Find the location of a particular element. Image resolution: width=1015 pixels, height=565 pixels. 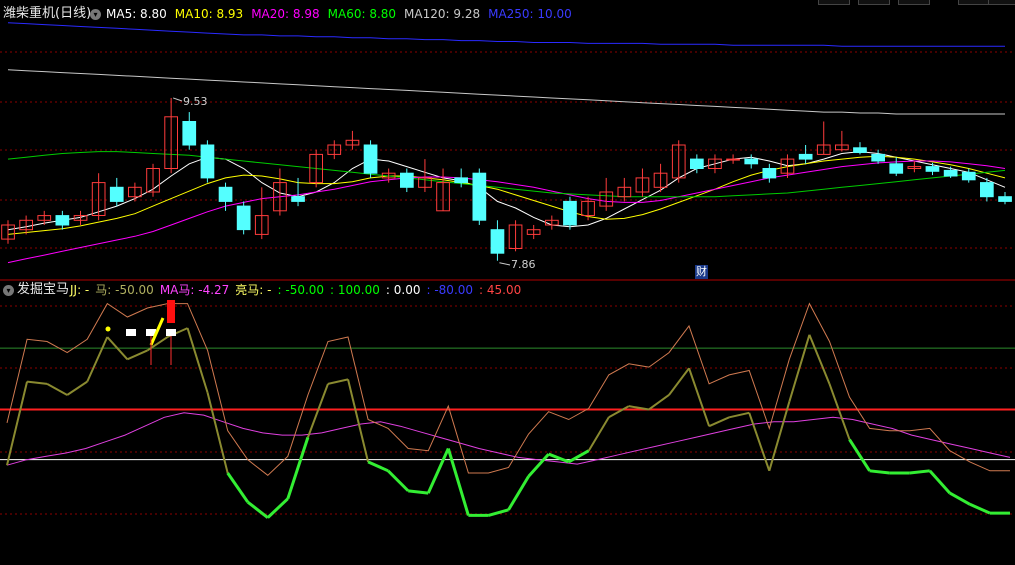

bright-horse-dot is located at coordinates (108, 329).